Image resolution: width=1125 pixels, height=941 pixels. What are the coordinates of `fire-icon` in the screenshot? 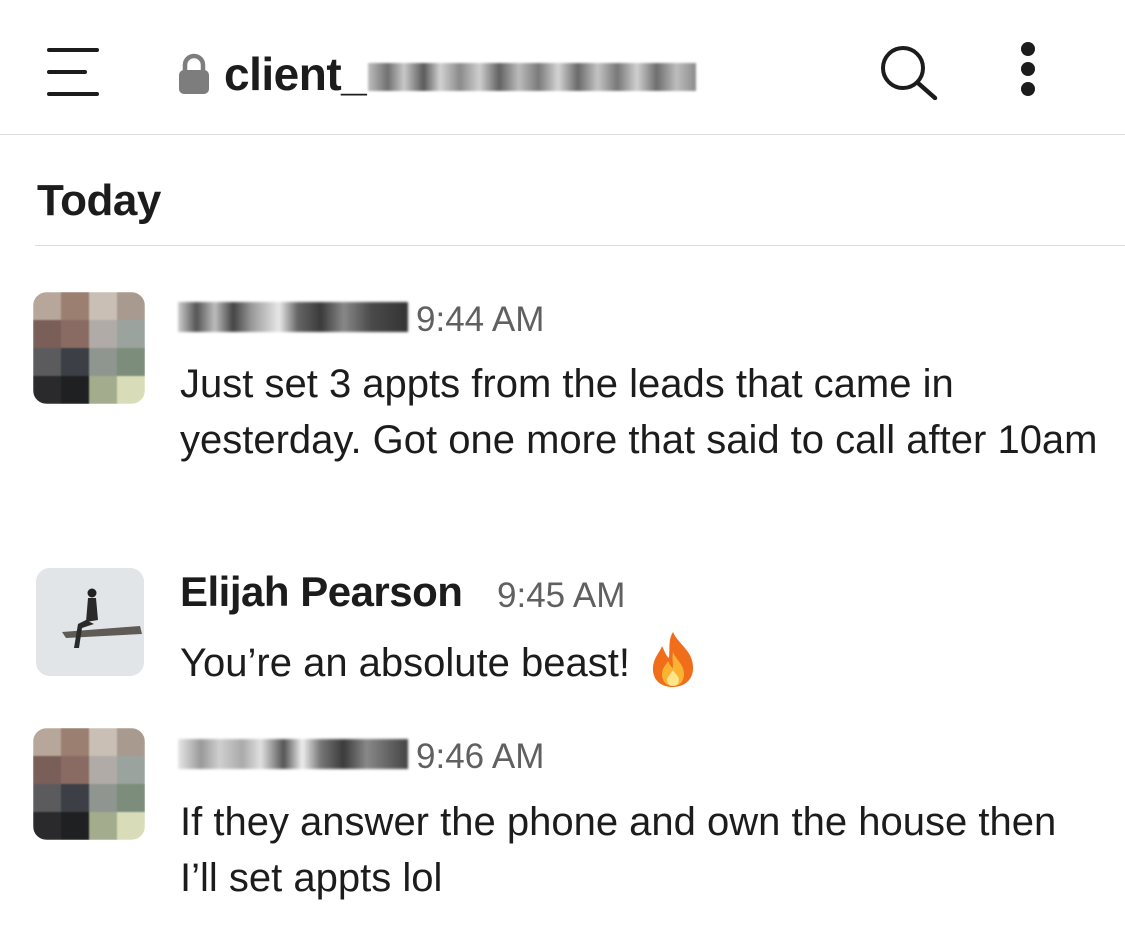 It's located at (673, 659).